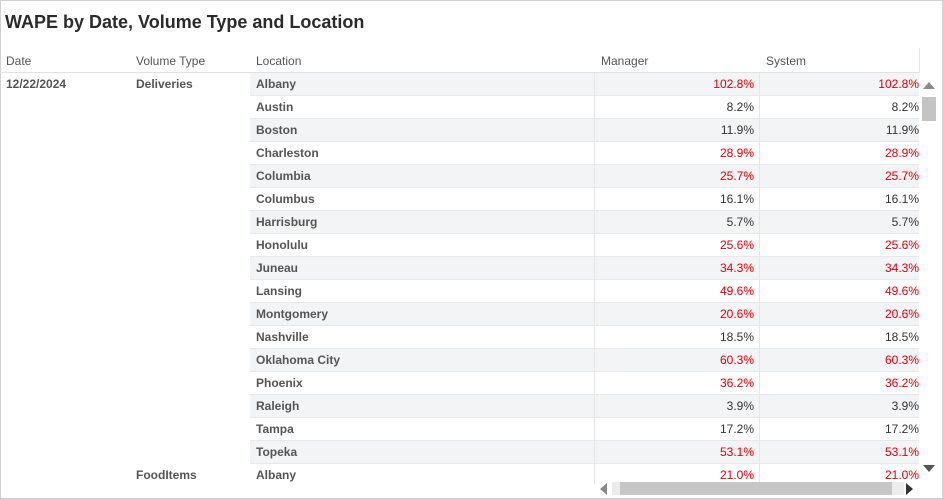 The height and width of the screenshot is (499, 943). What do you see at coordinates (905, 406) in the screenshot?
I see `system-value-cell: 3.9%` at bounding box center [905, 406].